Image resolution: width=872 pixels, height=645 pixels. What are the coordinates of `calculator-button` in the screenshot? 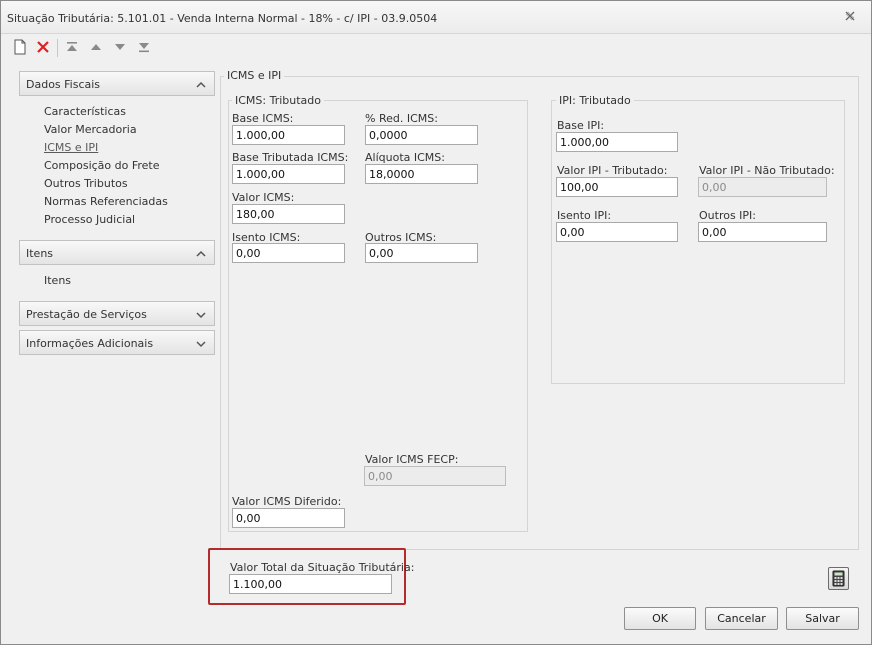 It's located at (838, 578).